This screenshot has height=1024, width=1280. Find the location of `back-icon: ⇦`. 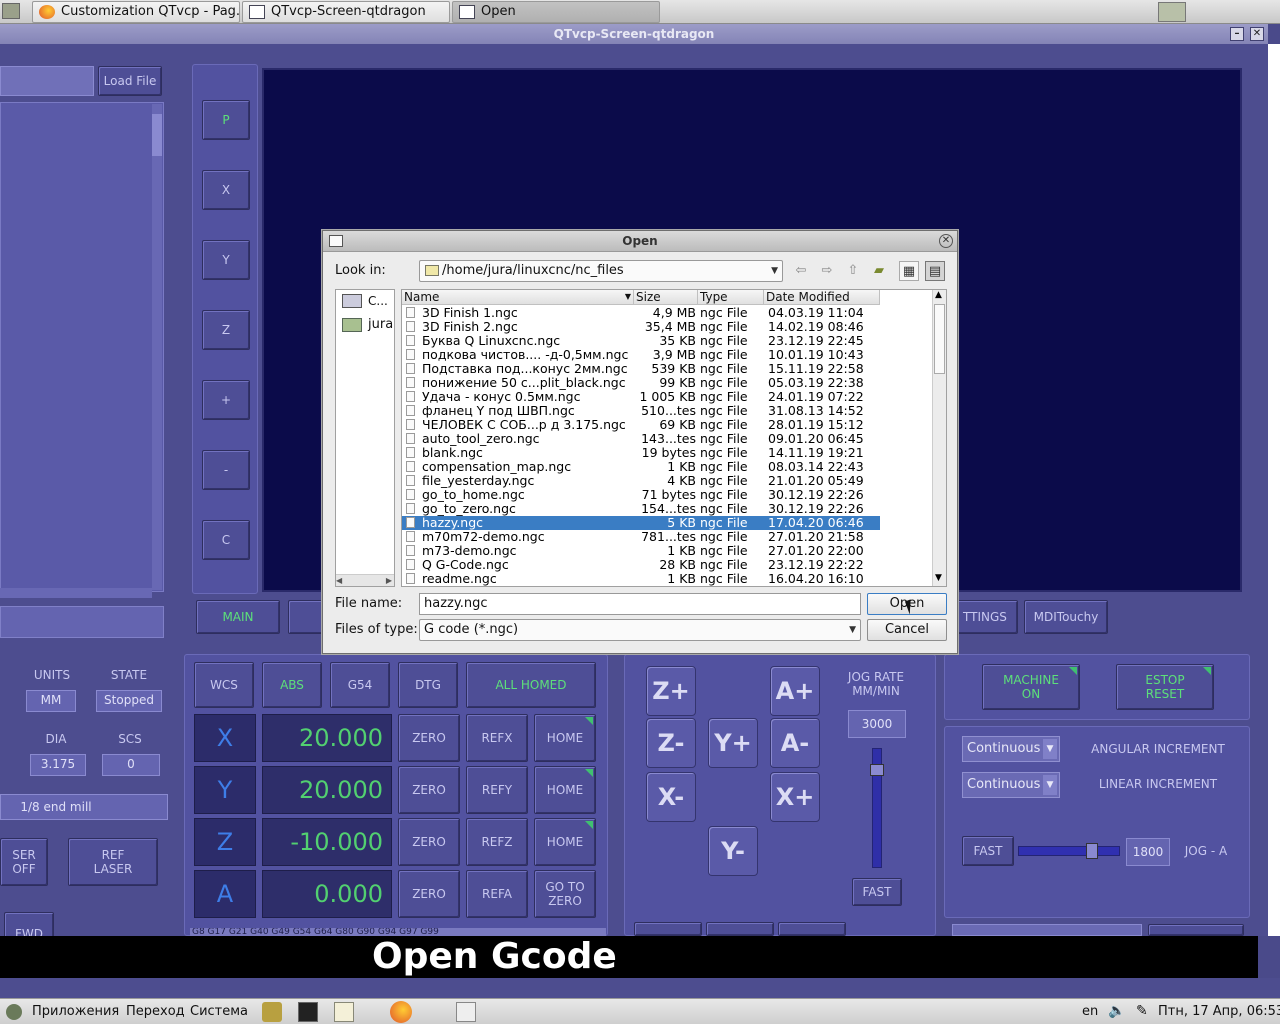

back-icon: ⇦ is located at coordinates (801, 271).